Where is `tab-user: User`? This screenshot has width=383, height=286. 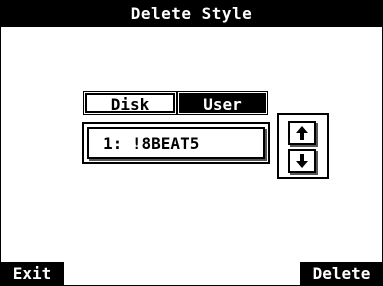 tab-user: User is located at coordinates (222, 103).